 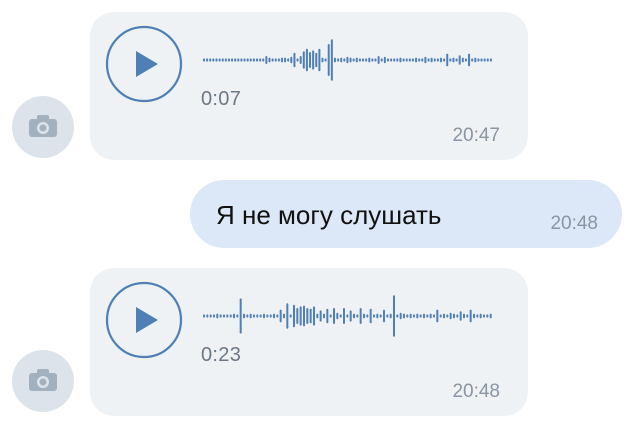 I want to click on message-timestamp: 20:47, so click(x=476, y=135).